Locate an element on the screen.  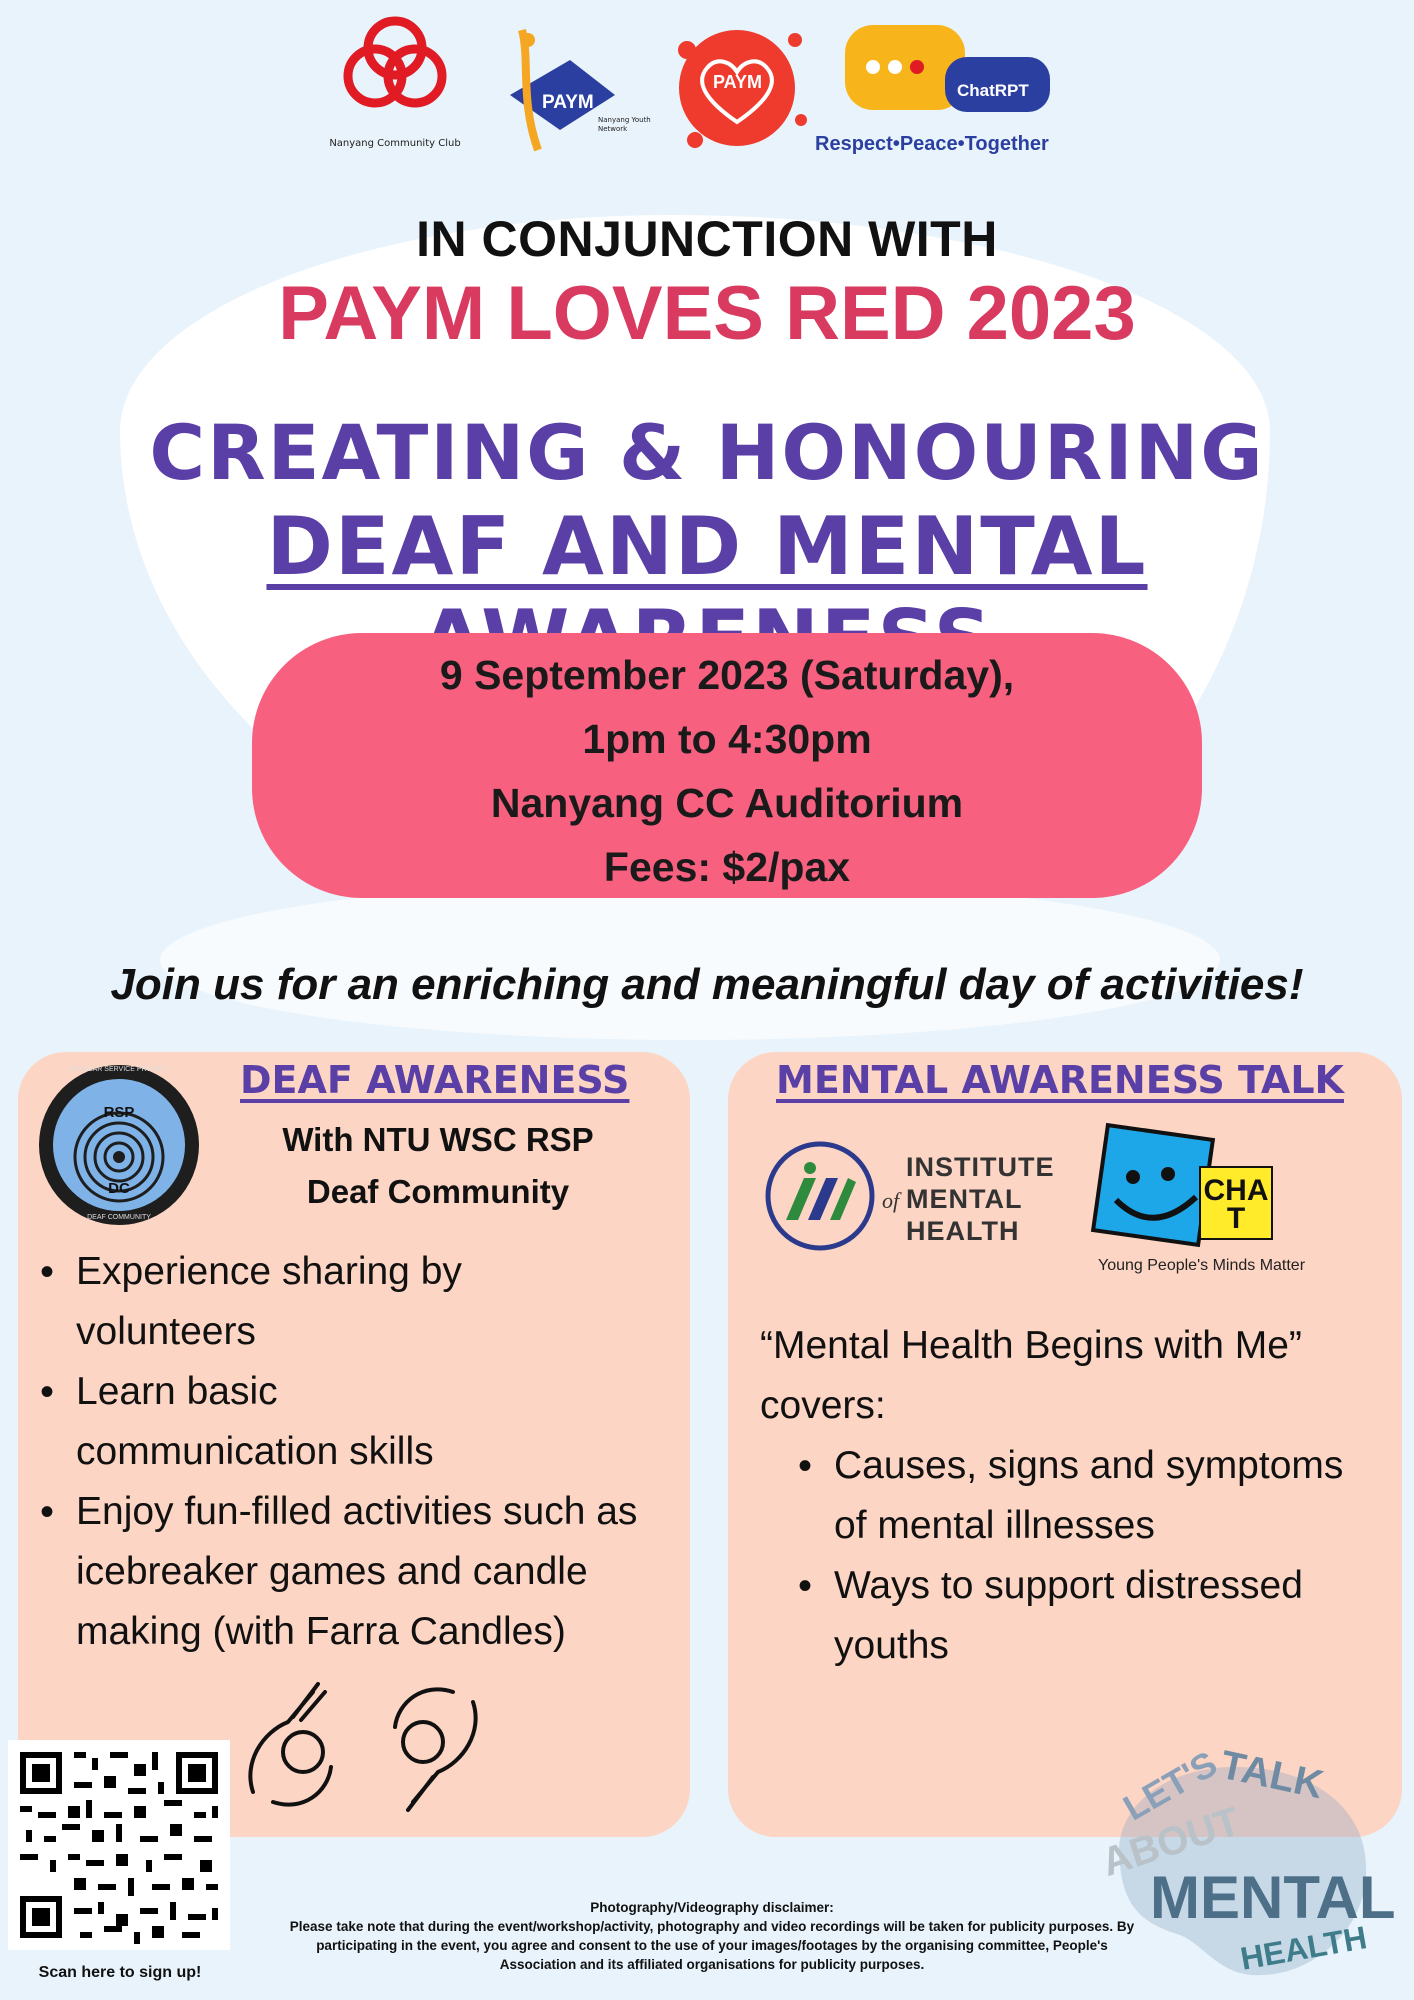
imh-line-2: MENTAL is located at coordinates (964, 1199).